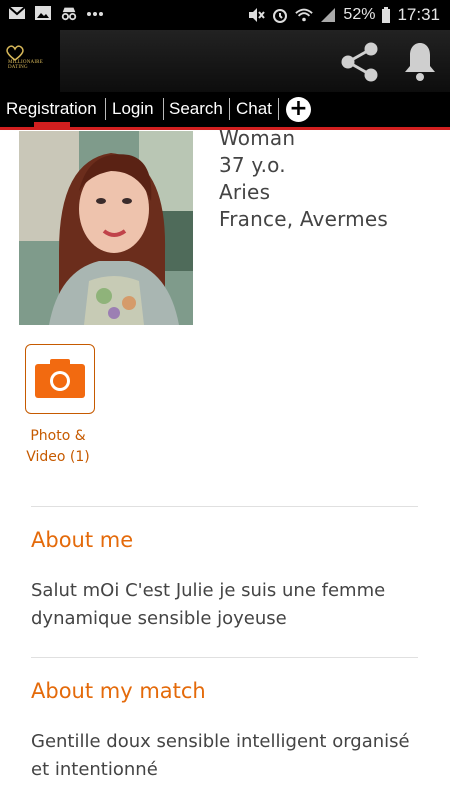 This screenshot has height=800, width=450. I want to click on profile-age: 37 y.o., so click(252, 165).